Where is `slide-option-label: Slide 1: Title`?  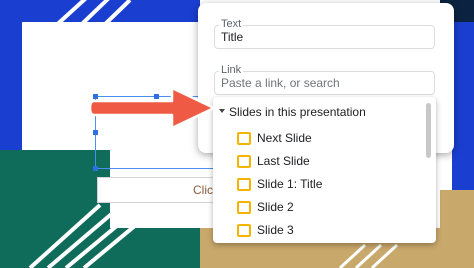
slide-option-label: Slide 1: Title is located at coordinates (290, 184).